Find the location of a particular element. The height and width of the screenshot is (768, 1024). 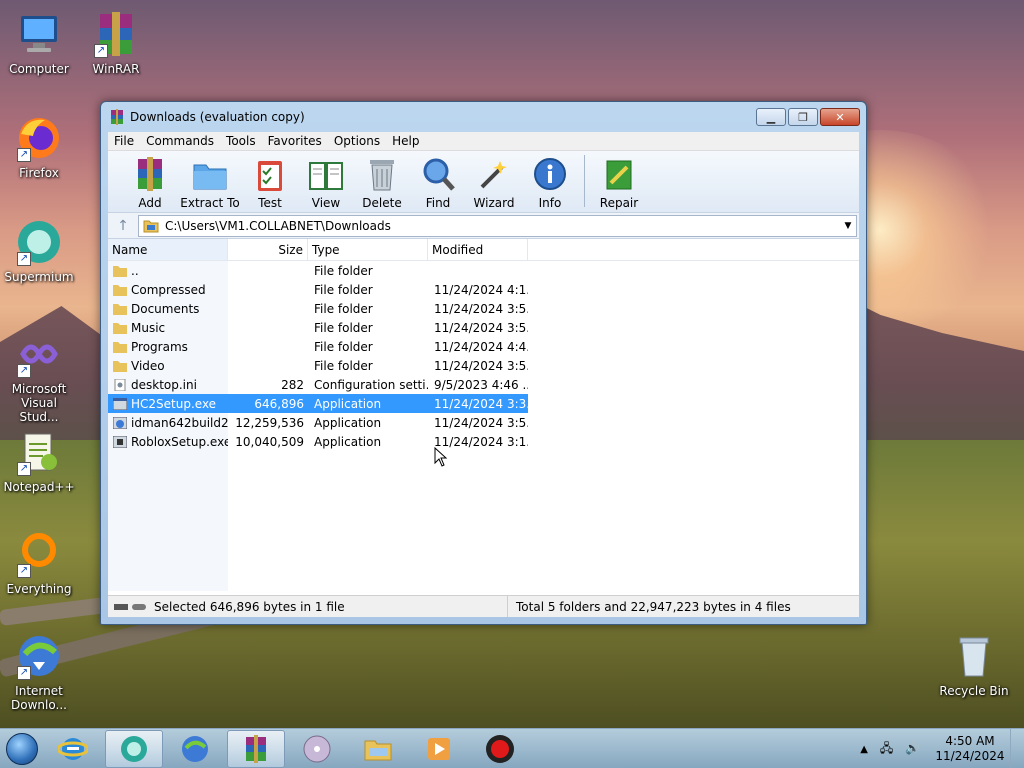

delete-button: Delete is located at coordinates (382, 180).